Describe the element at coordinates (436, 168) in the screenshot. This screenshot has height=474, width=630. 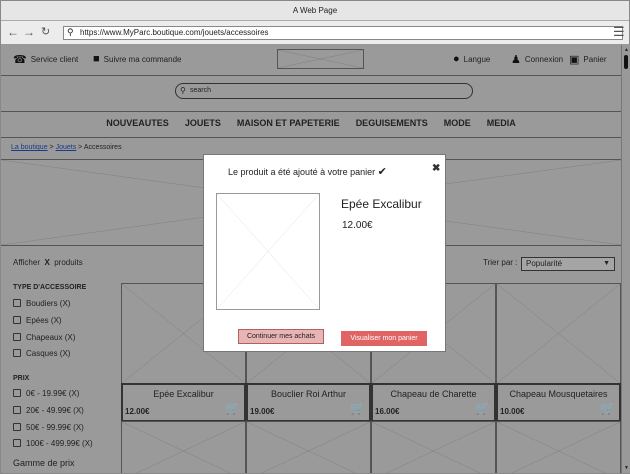
I see `close-icon: ✖` at that location.